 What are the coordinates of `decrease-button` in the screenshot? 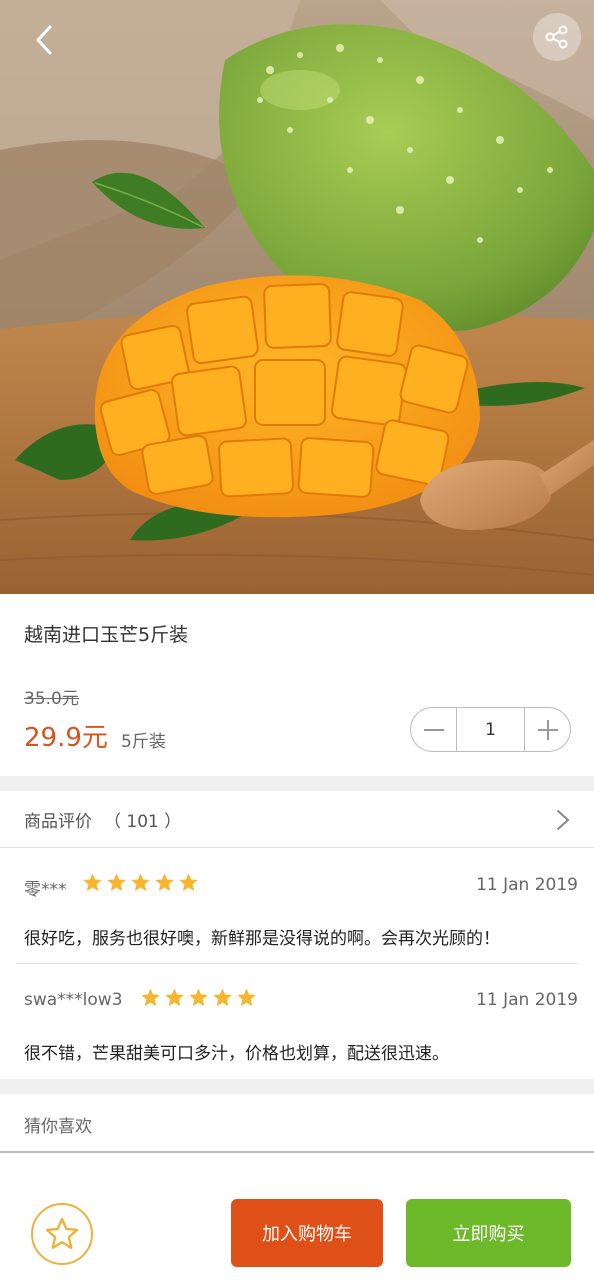 It's located at (433, 729).